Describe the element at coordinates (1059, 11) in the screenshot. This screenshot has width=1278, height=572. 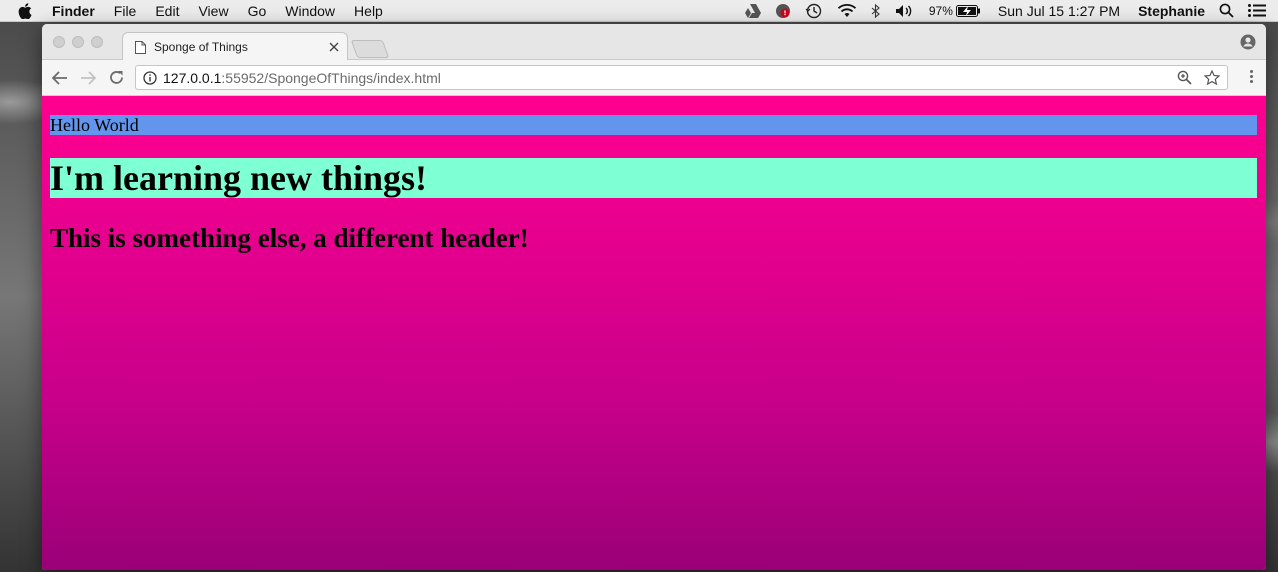
I see `clock-text: Sun Jul 15 1:27 PM` at that location.